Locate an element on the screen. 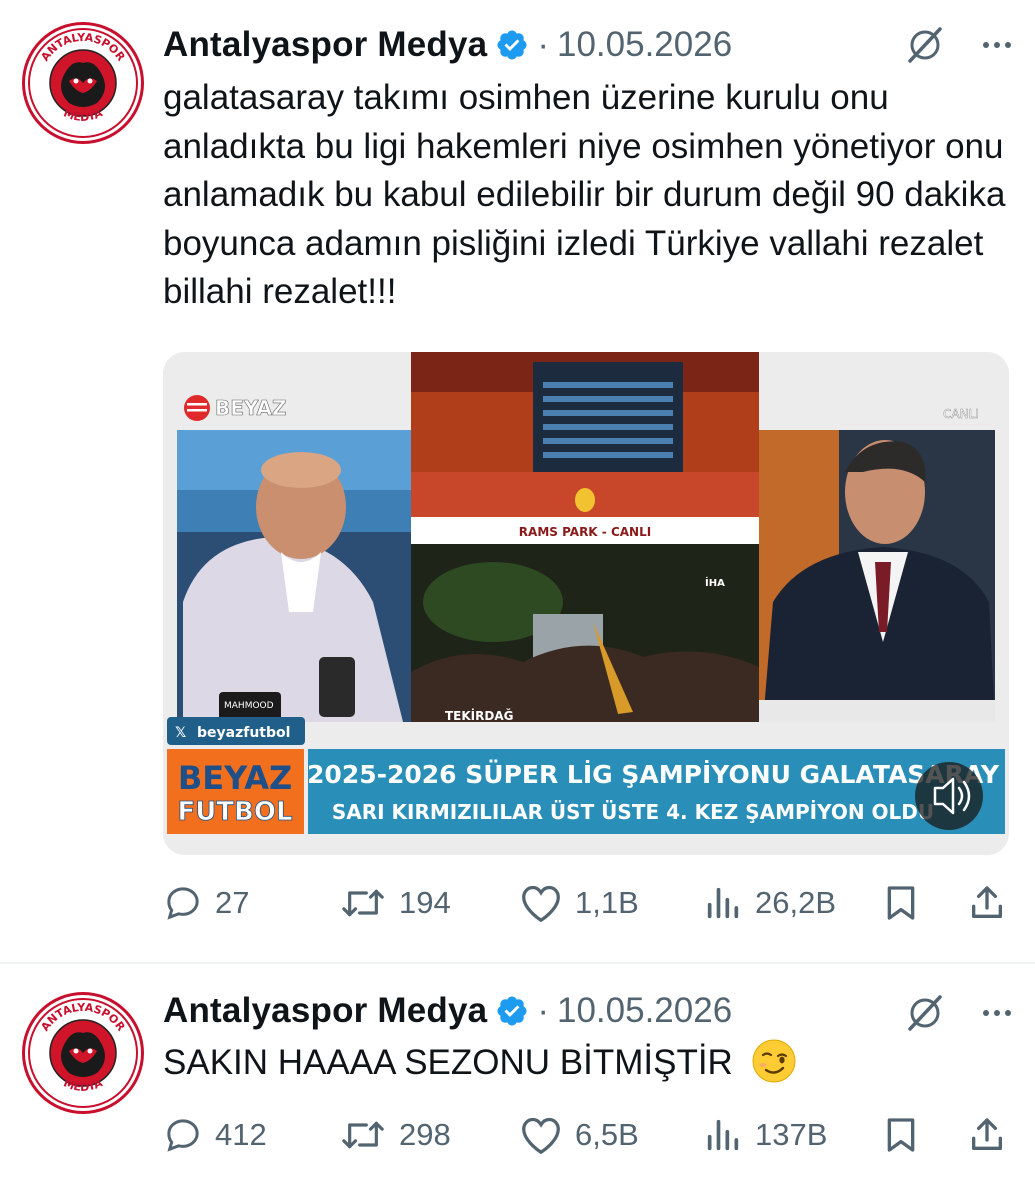  bottom-caption: TEKİRDAĞ is located at coordinates (479, 715).